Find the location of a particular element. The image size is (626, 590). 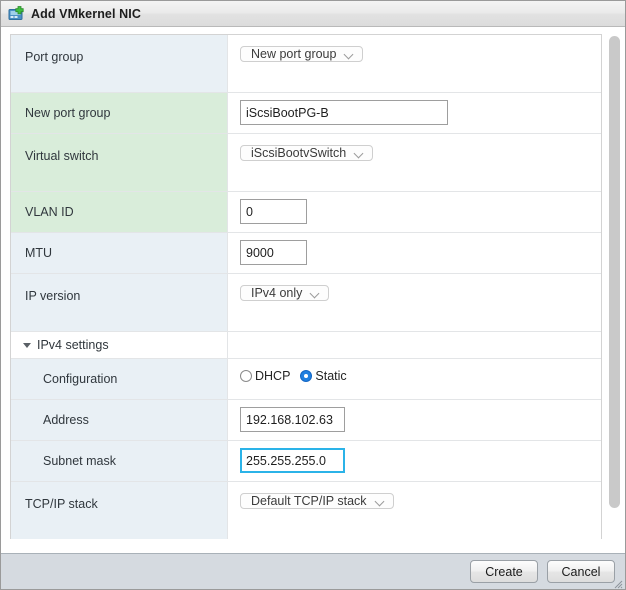

radio-static-icon is located at coordinates (306, 376).